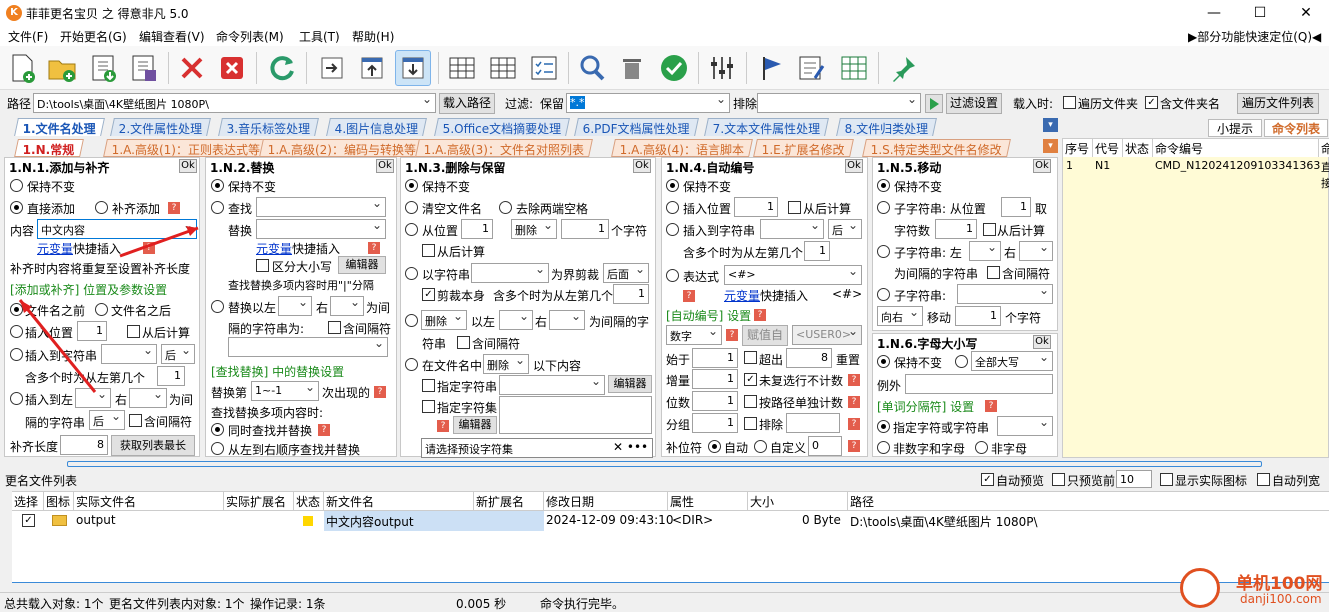 This screenshot has height=612, width=1329. Describe the element at coordinates (934, 103) in the screenshot. I see `apply-filter-button` at that location.